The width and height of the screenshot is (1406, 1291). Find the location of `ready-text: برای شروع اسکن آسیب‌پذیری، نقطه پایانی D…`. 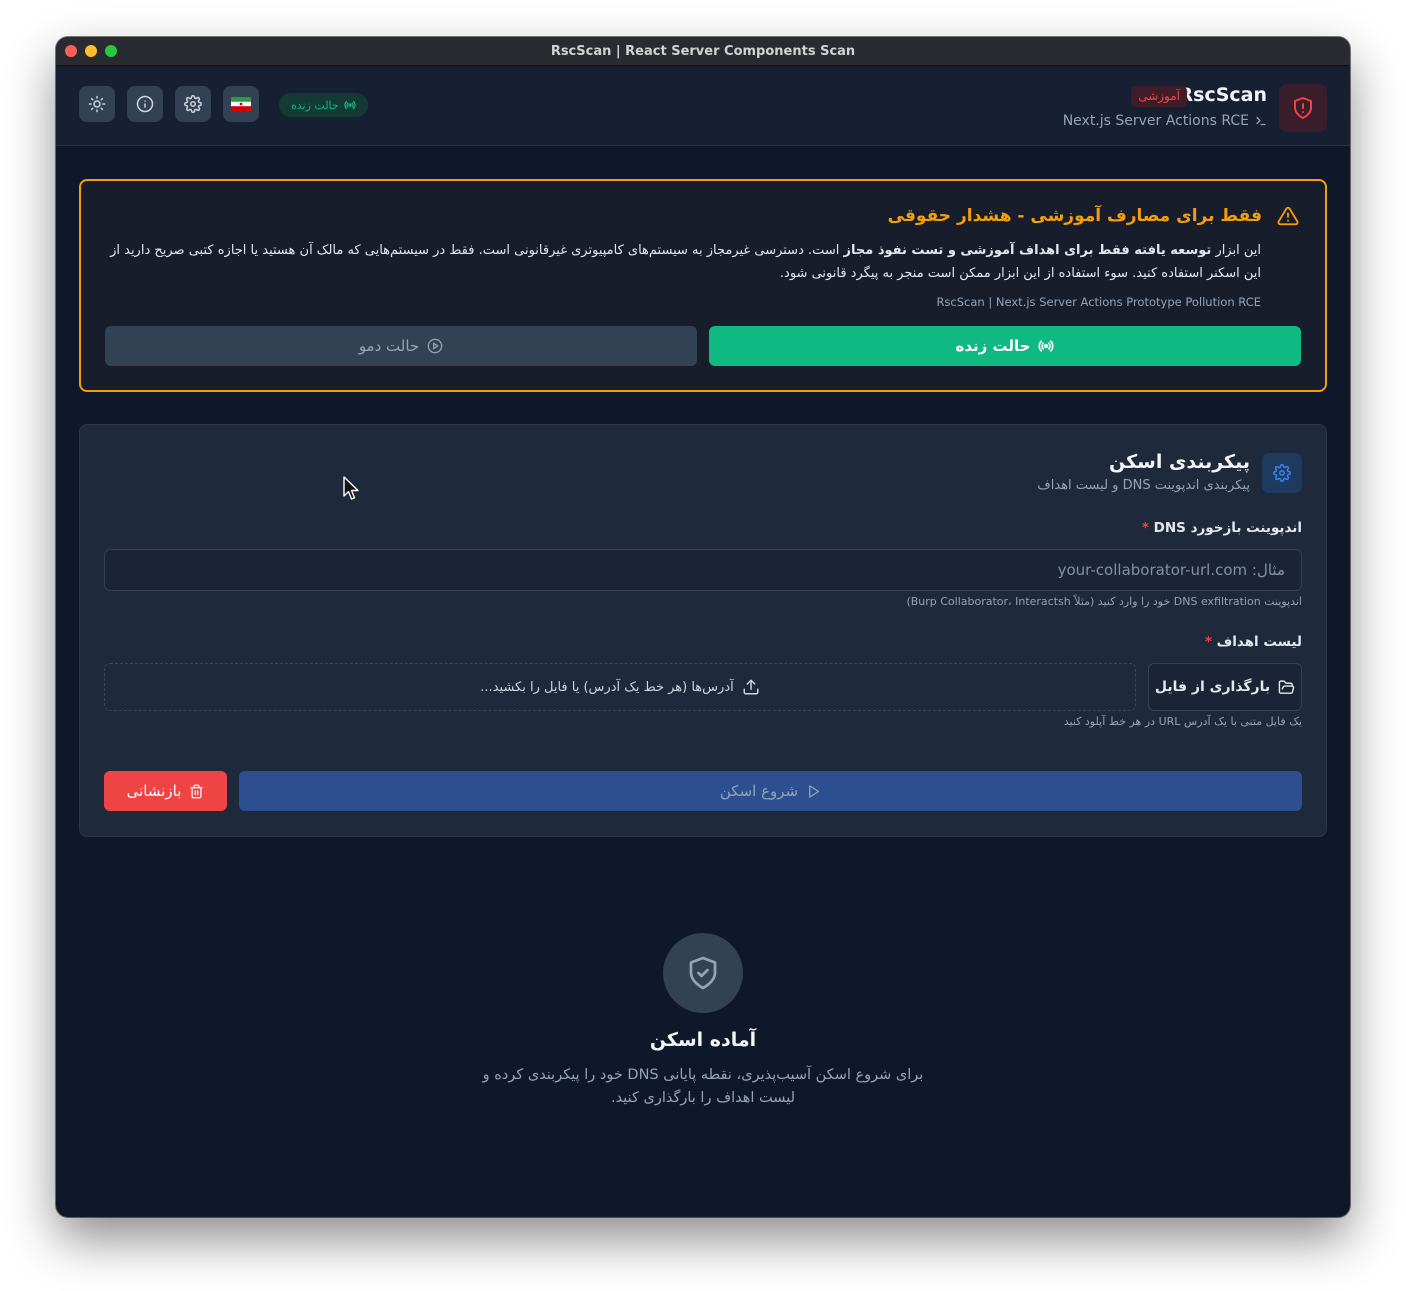

ready-text: برای شروع اسکن آسیب‌پذیری، نقطه پایانی D… is located at coordinates (703, 1086).